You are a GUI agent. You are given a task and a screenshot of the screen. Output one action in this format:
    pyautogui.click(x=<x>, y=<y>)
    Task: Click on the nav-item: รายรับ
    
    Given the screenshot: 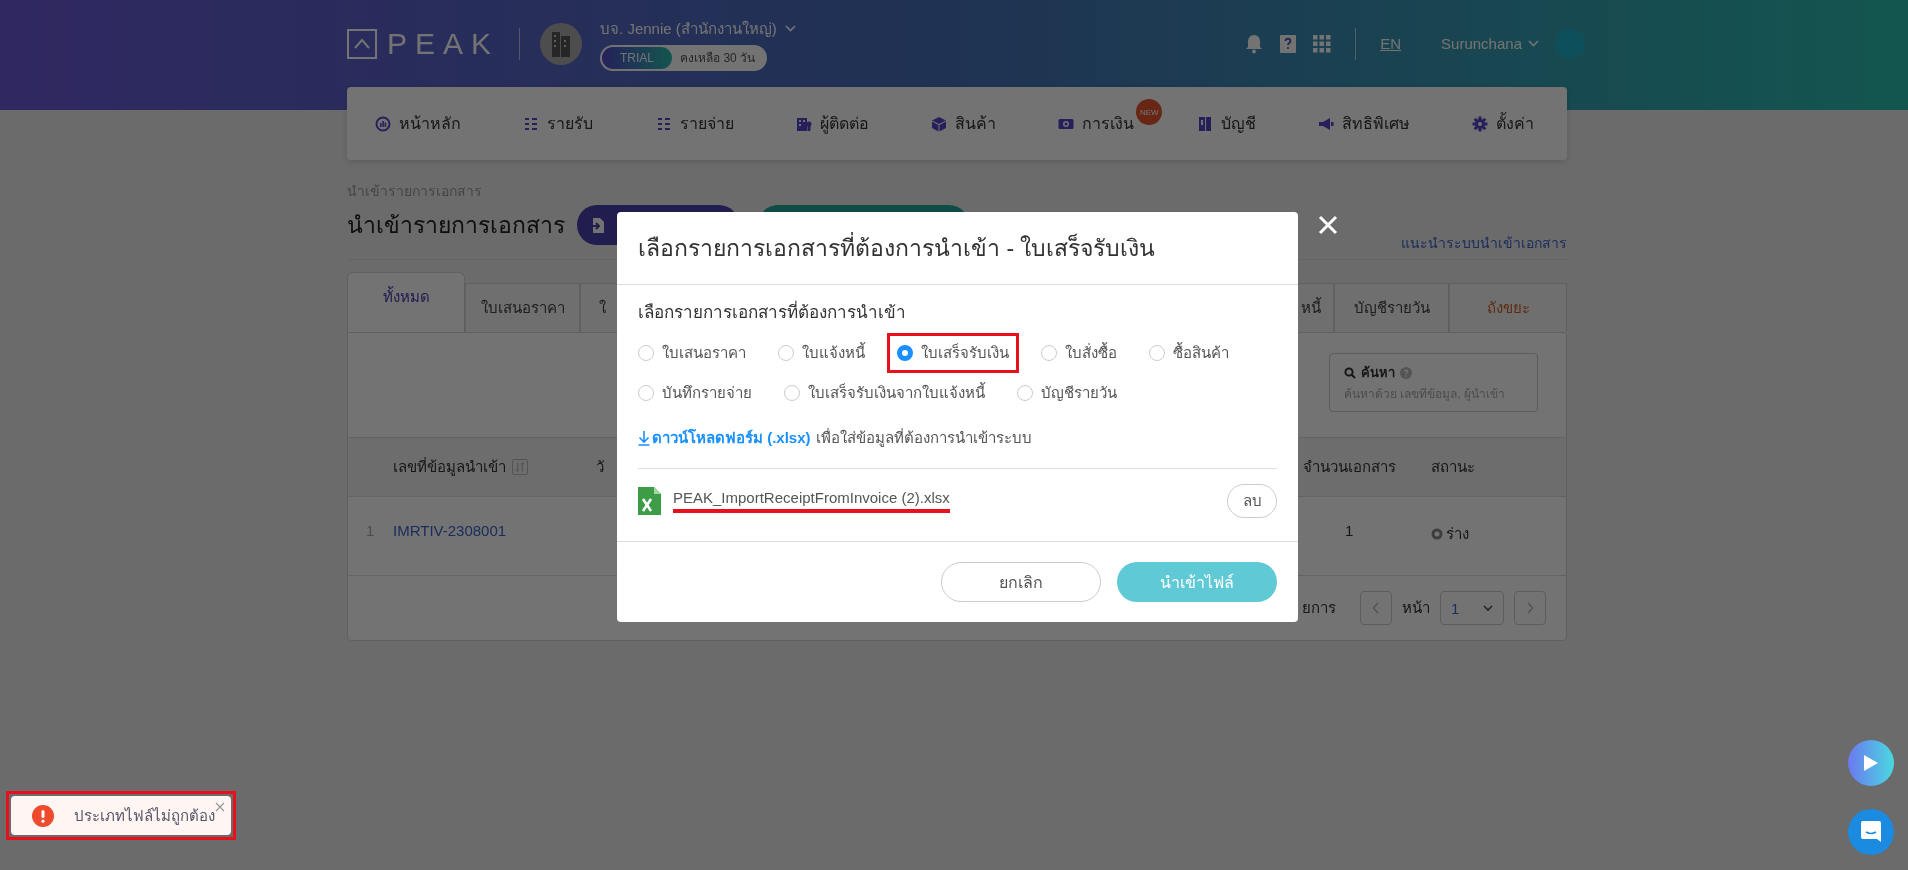 What is the action you would take?
    pyautogui.click(x=558, y=123)
    